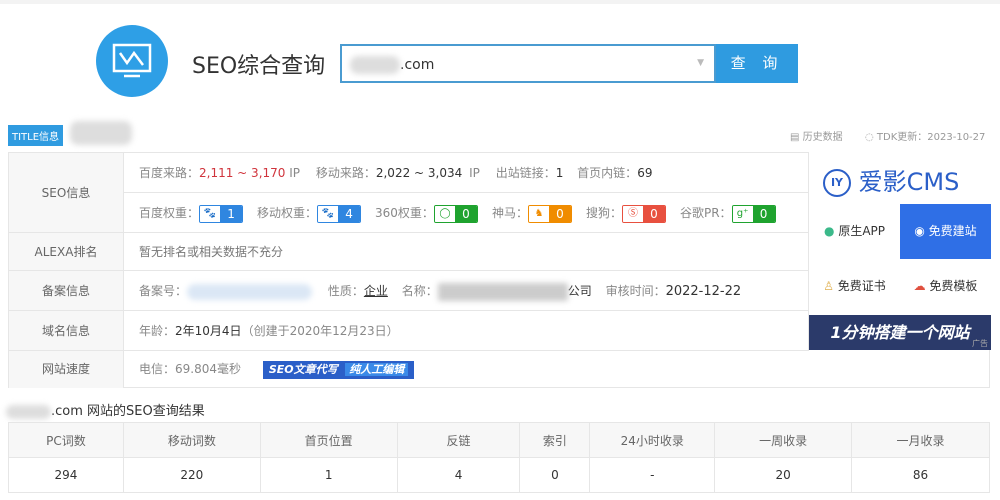 The width and height of the screenshot is (1000, 500). Describe the element at coordinates (953, 286) in the screenshot. I see `template-label: 免费模板` at that location.